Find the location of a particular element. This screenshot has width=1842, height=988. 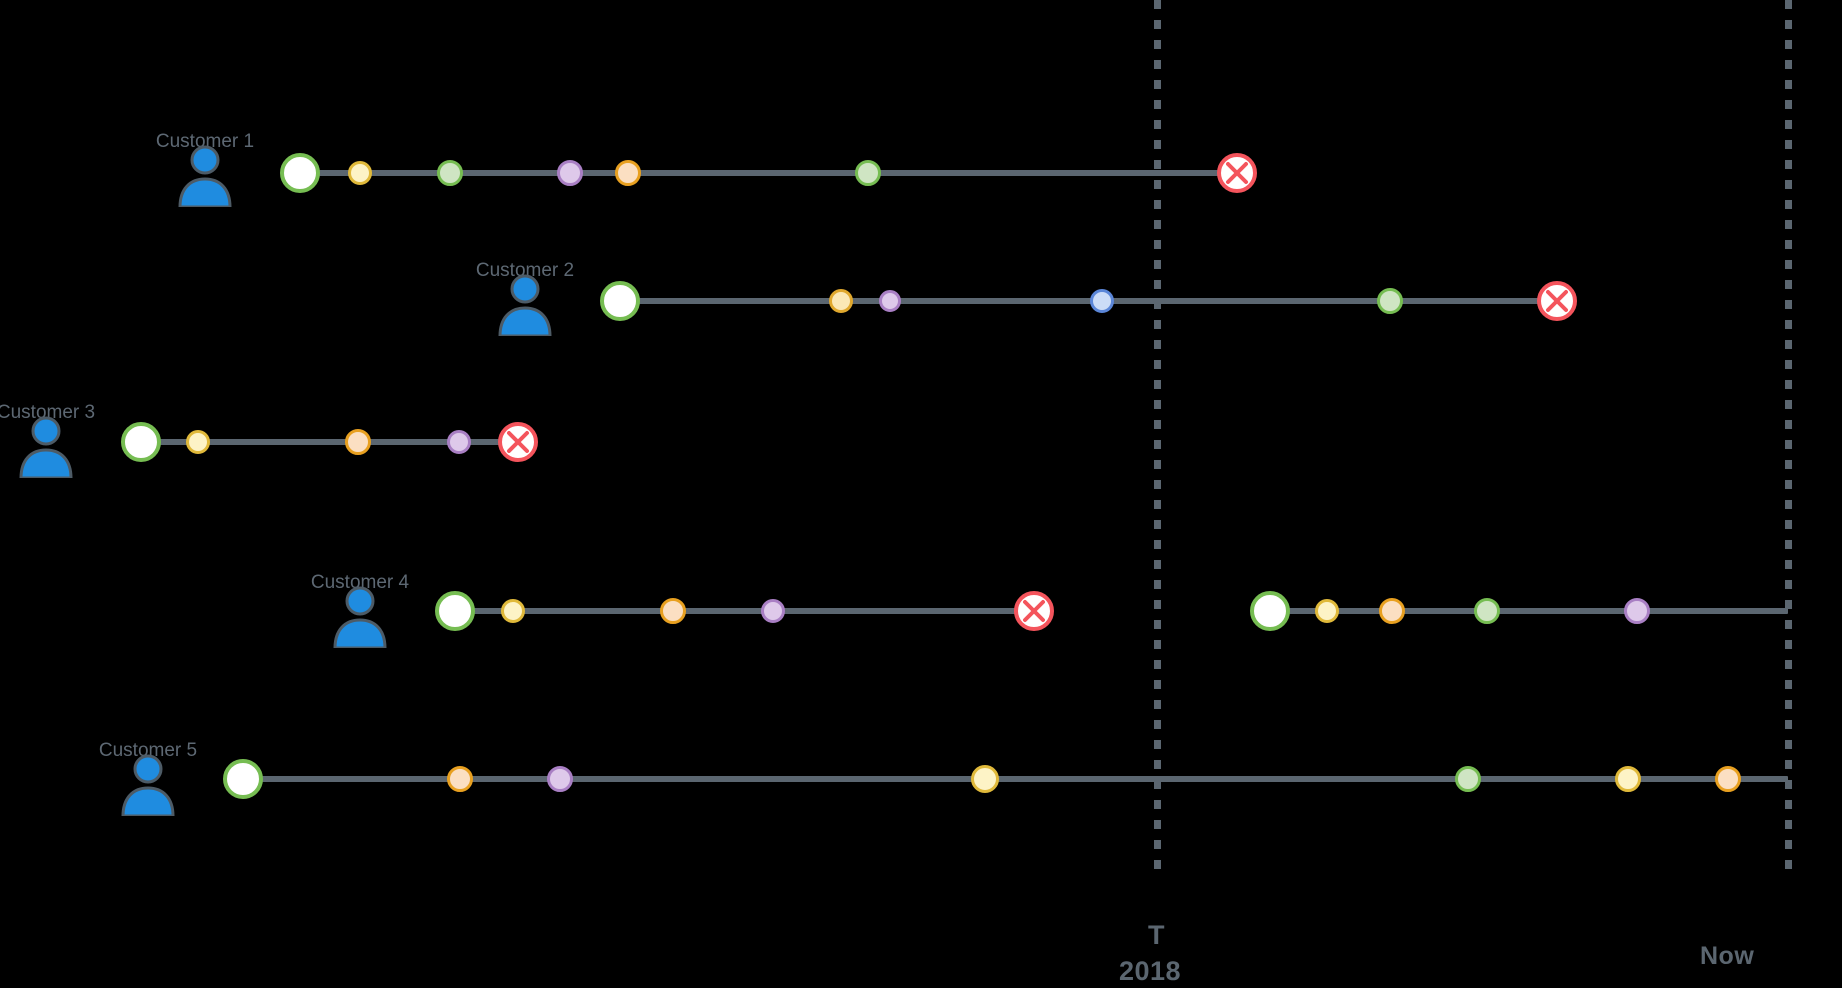

event-marker-yellow_mid is located at coordinates (841, 301).